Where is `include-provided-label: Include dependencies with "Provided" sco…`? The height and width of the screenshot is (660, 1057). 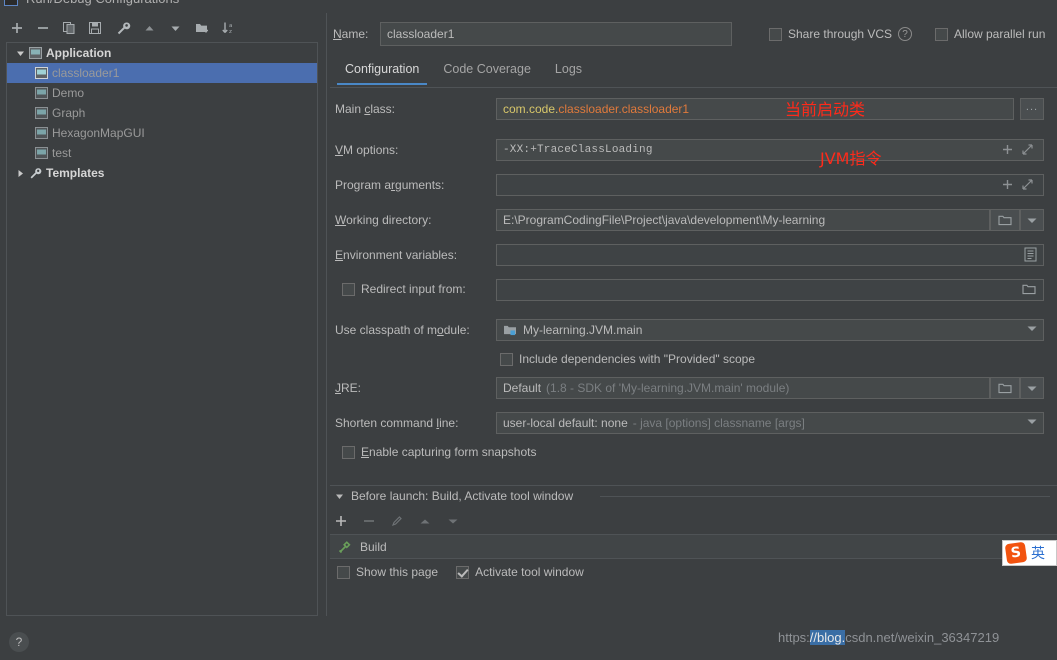 include-provided-label: Include dependencies with "Provided" sco… is located at coordinates (637, 359).